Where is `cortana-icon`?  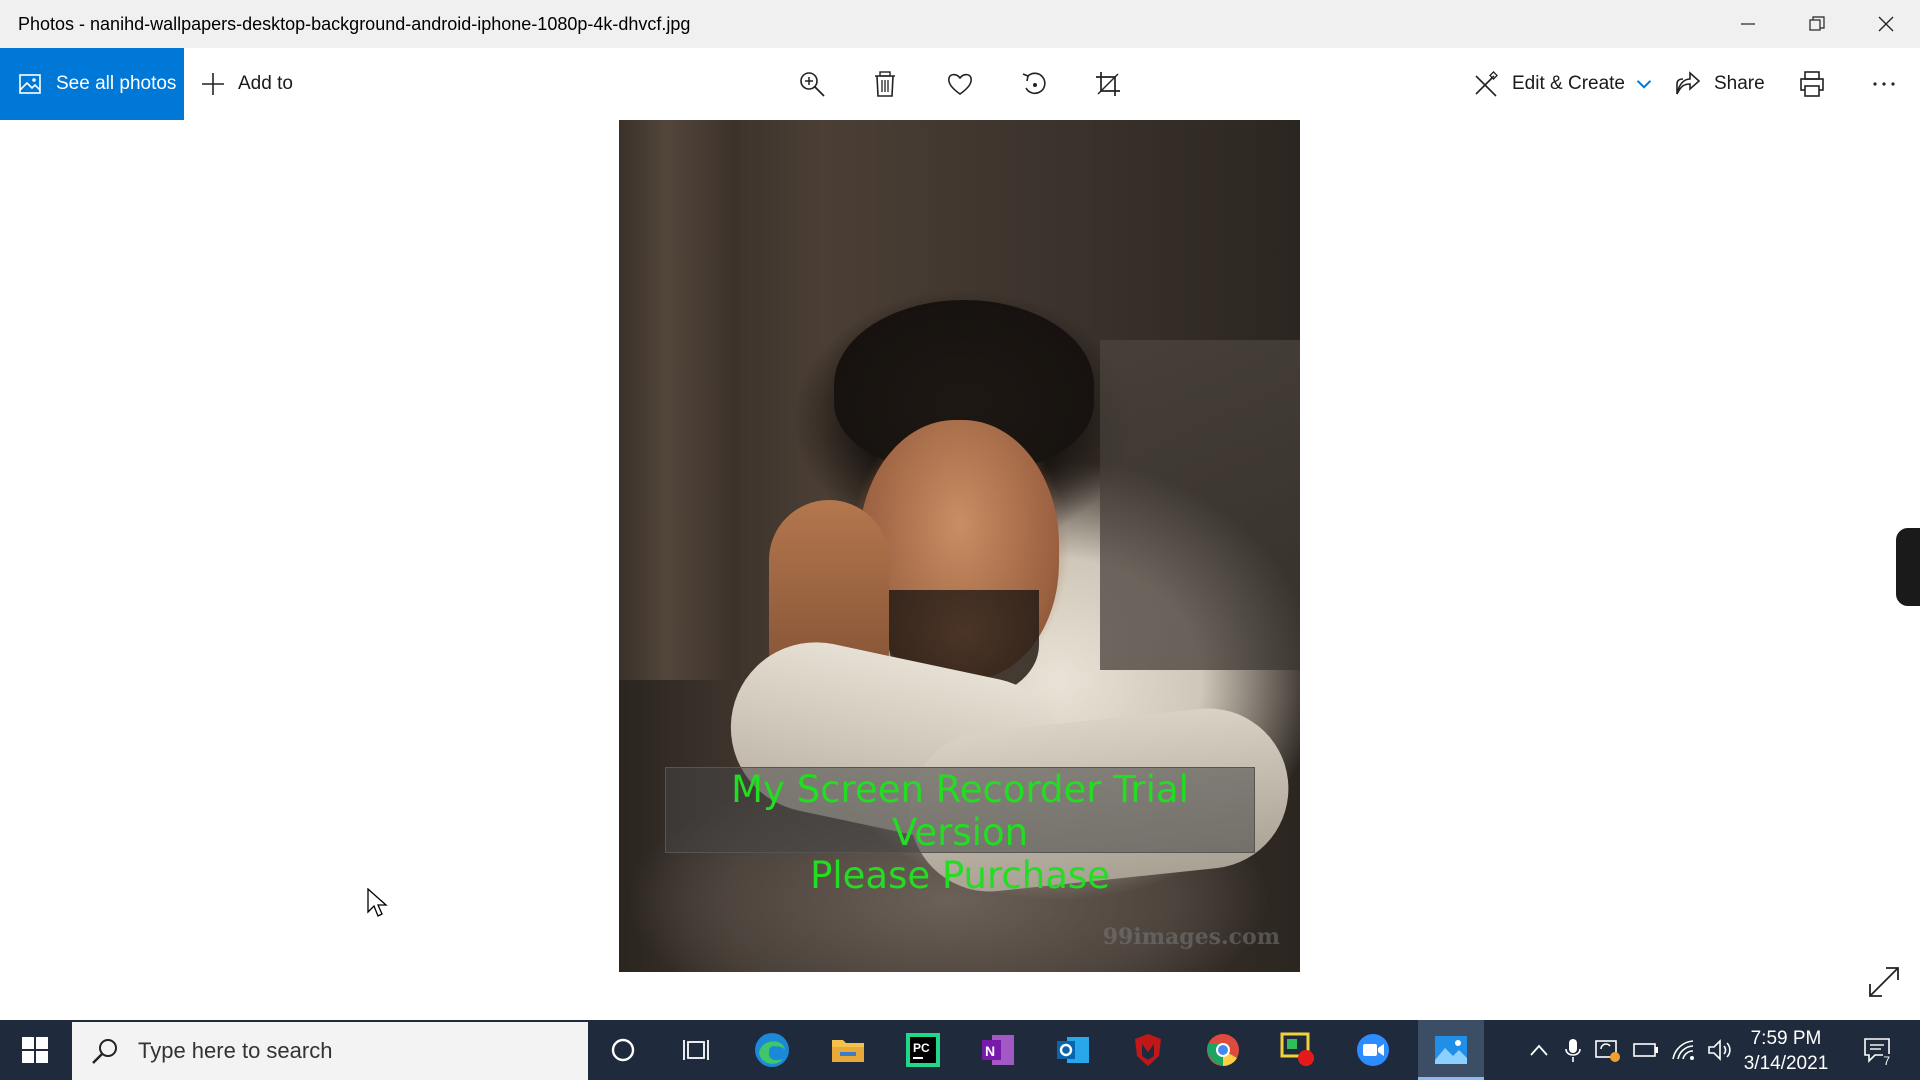 cortana-icon is located at coordinates (623, 1050).